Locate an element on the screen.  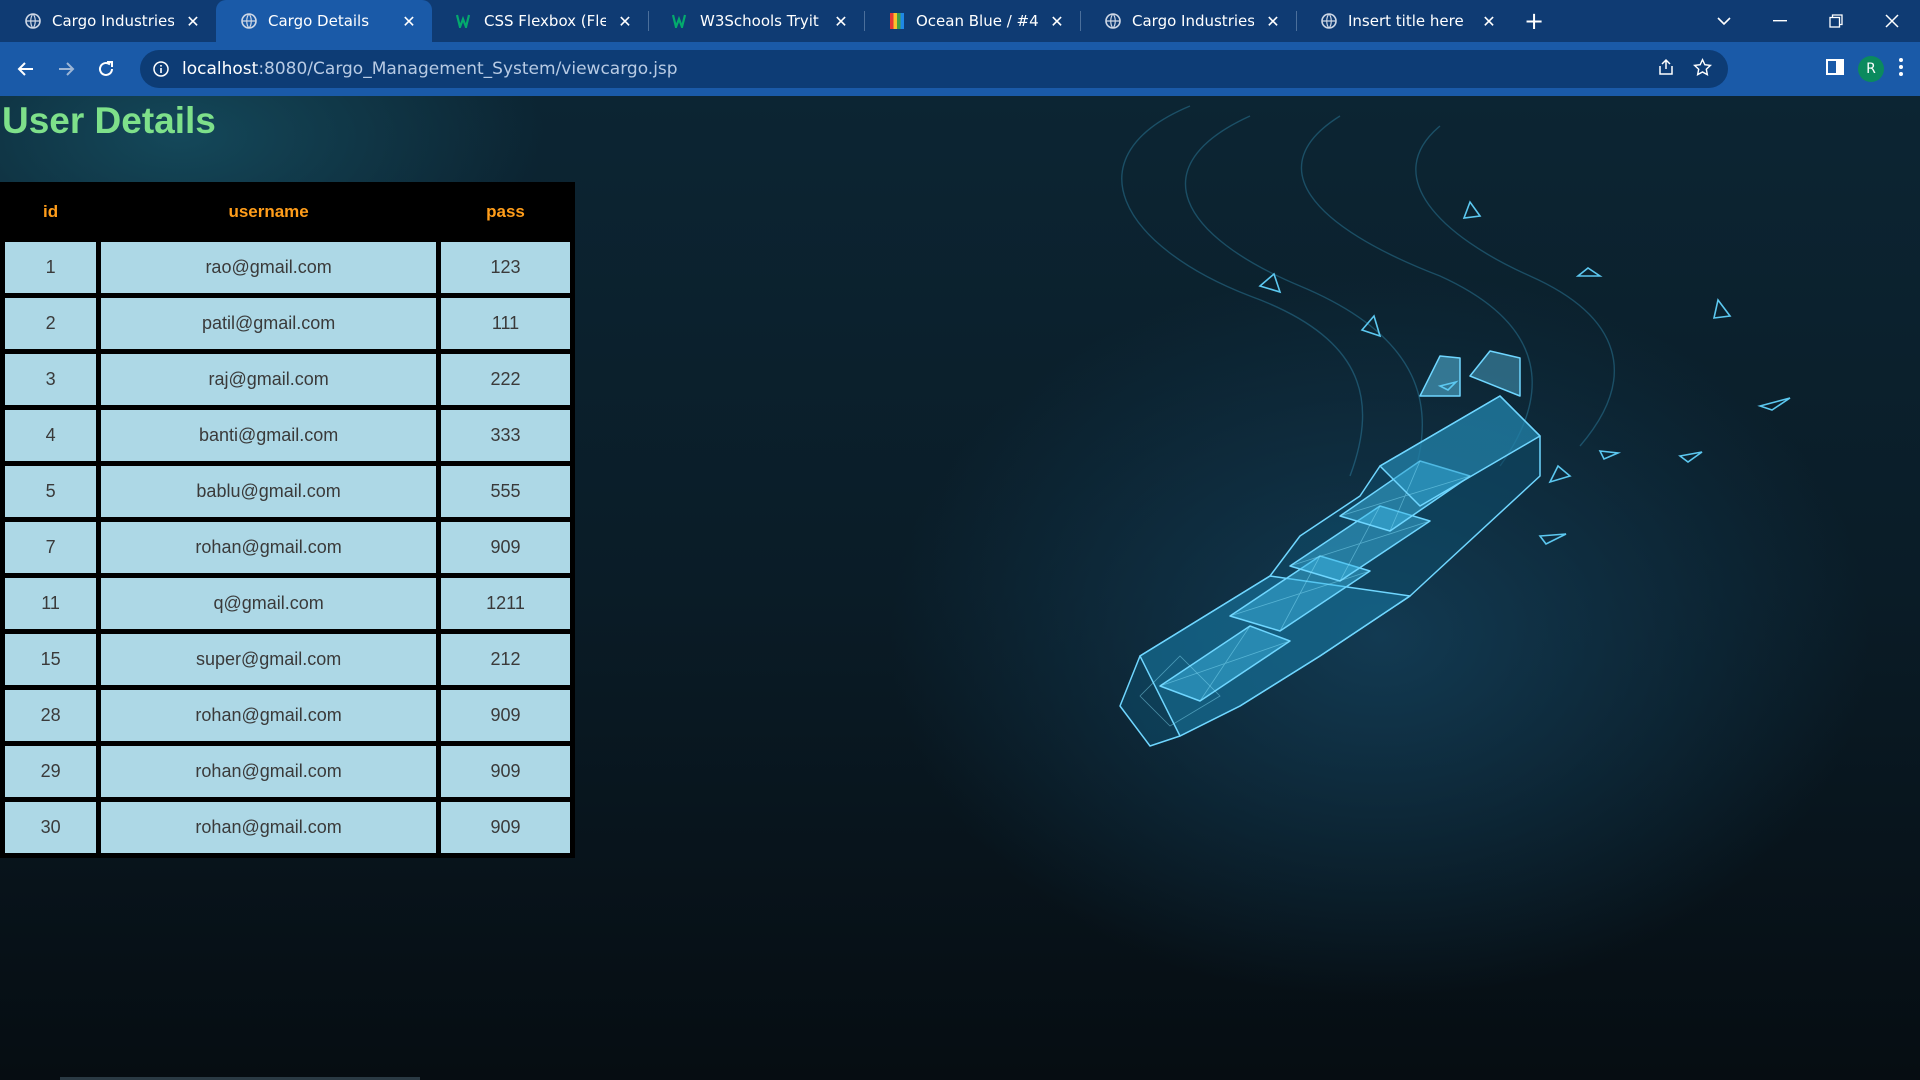
tab-title: Ocean Blue / #4f42b5 is located at coordinates (977, 21).